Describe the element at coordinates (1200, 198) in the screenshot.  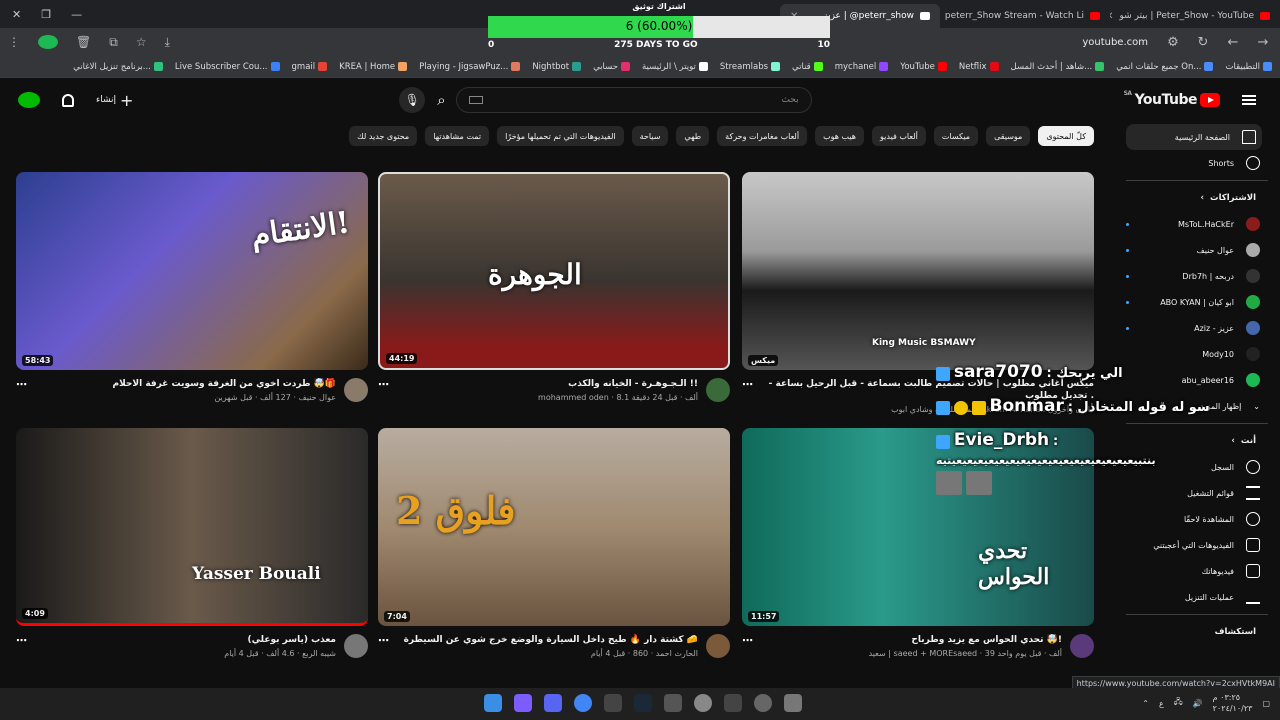
I see `sidebar-subscriptions-header: الاشتراكات ‹` at that location.